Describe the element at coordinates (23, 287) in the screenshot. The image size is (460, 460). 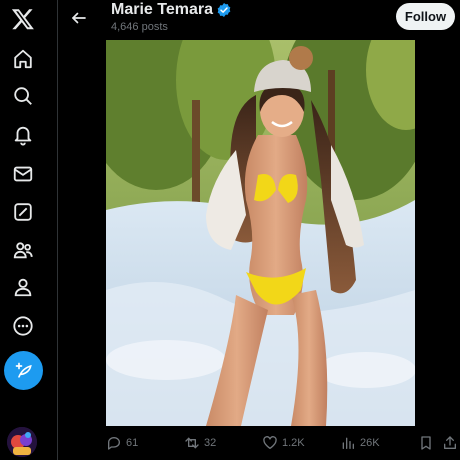
I see `person-icon` at that location.